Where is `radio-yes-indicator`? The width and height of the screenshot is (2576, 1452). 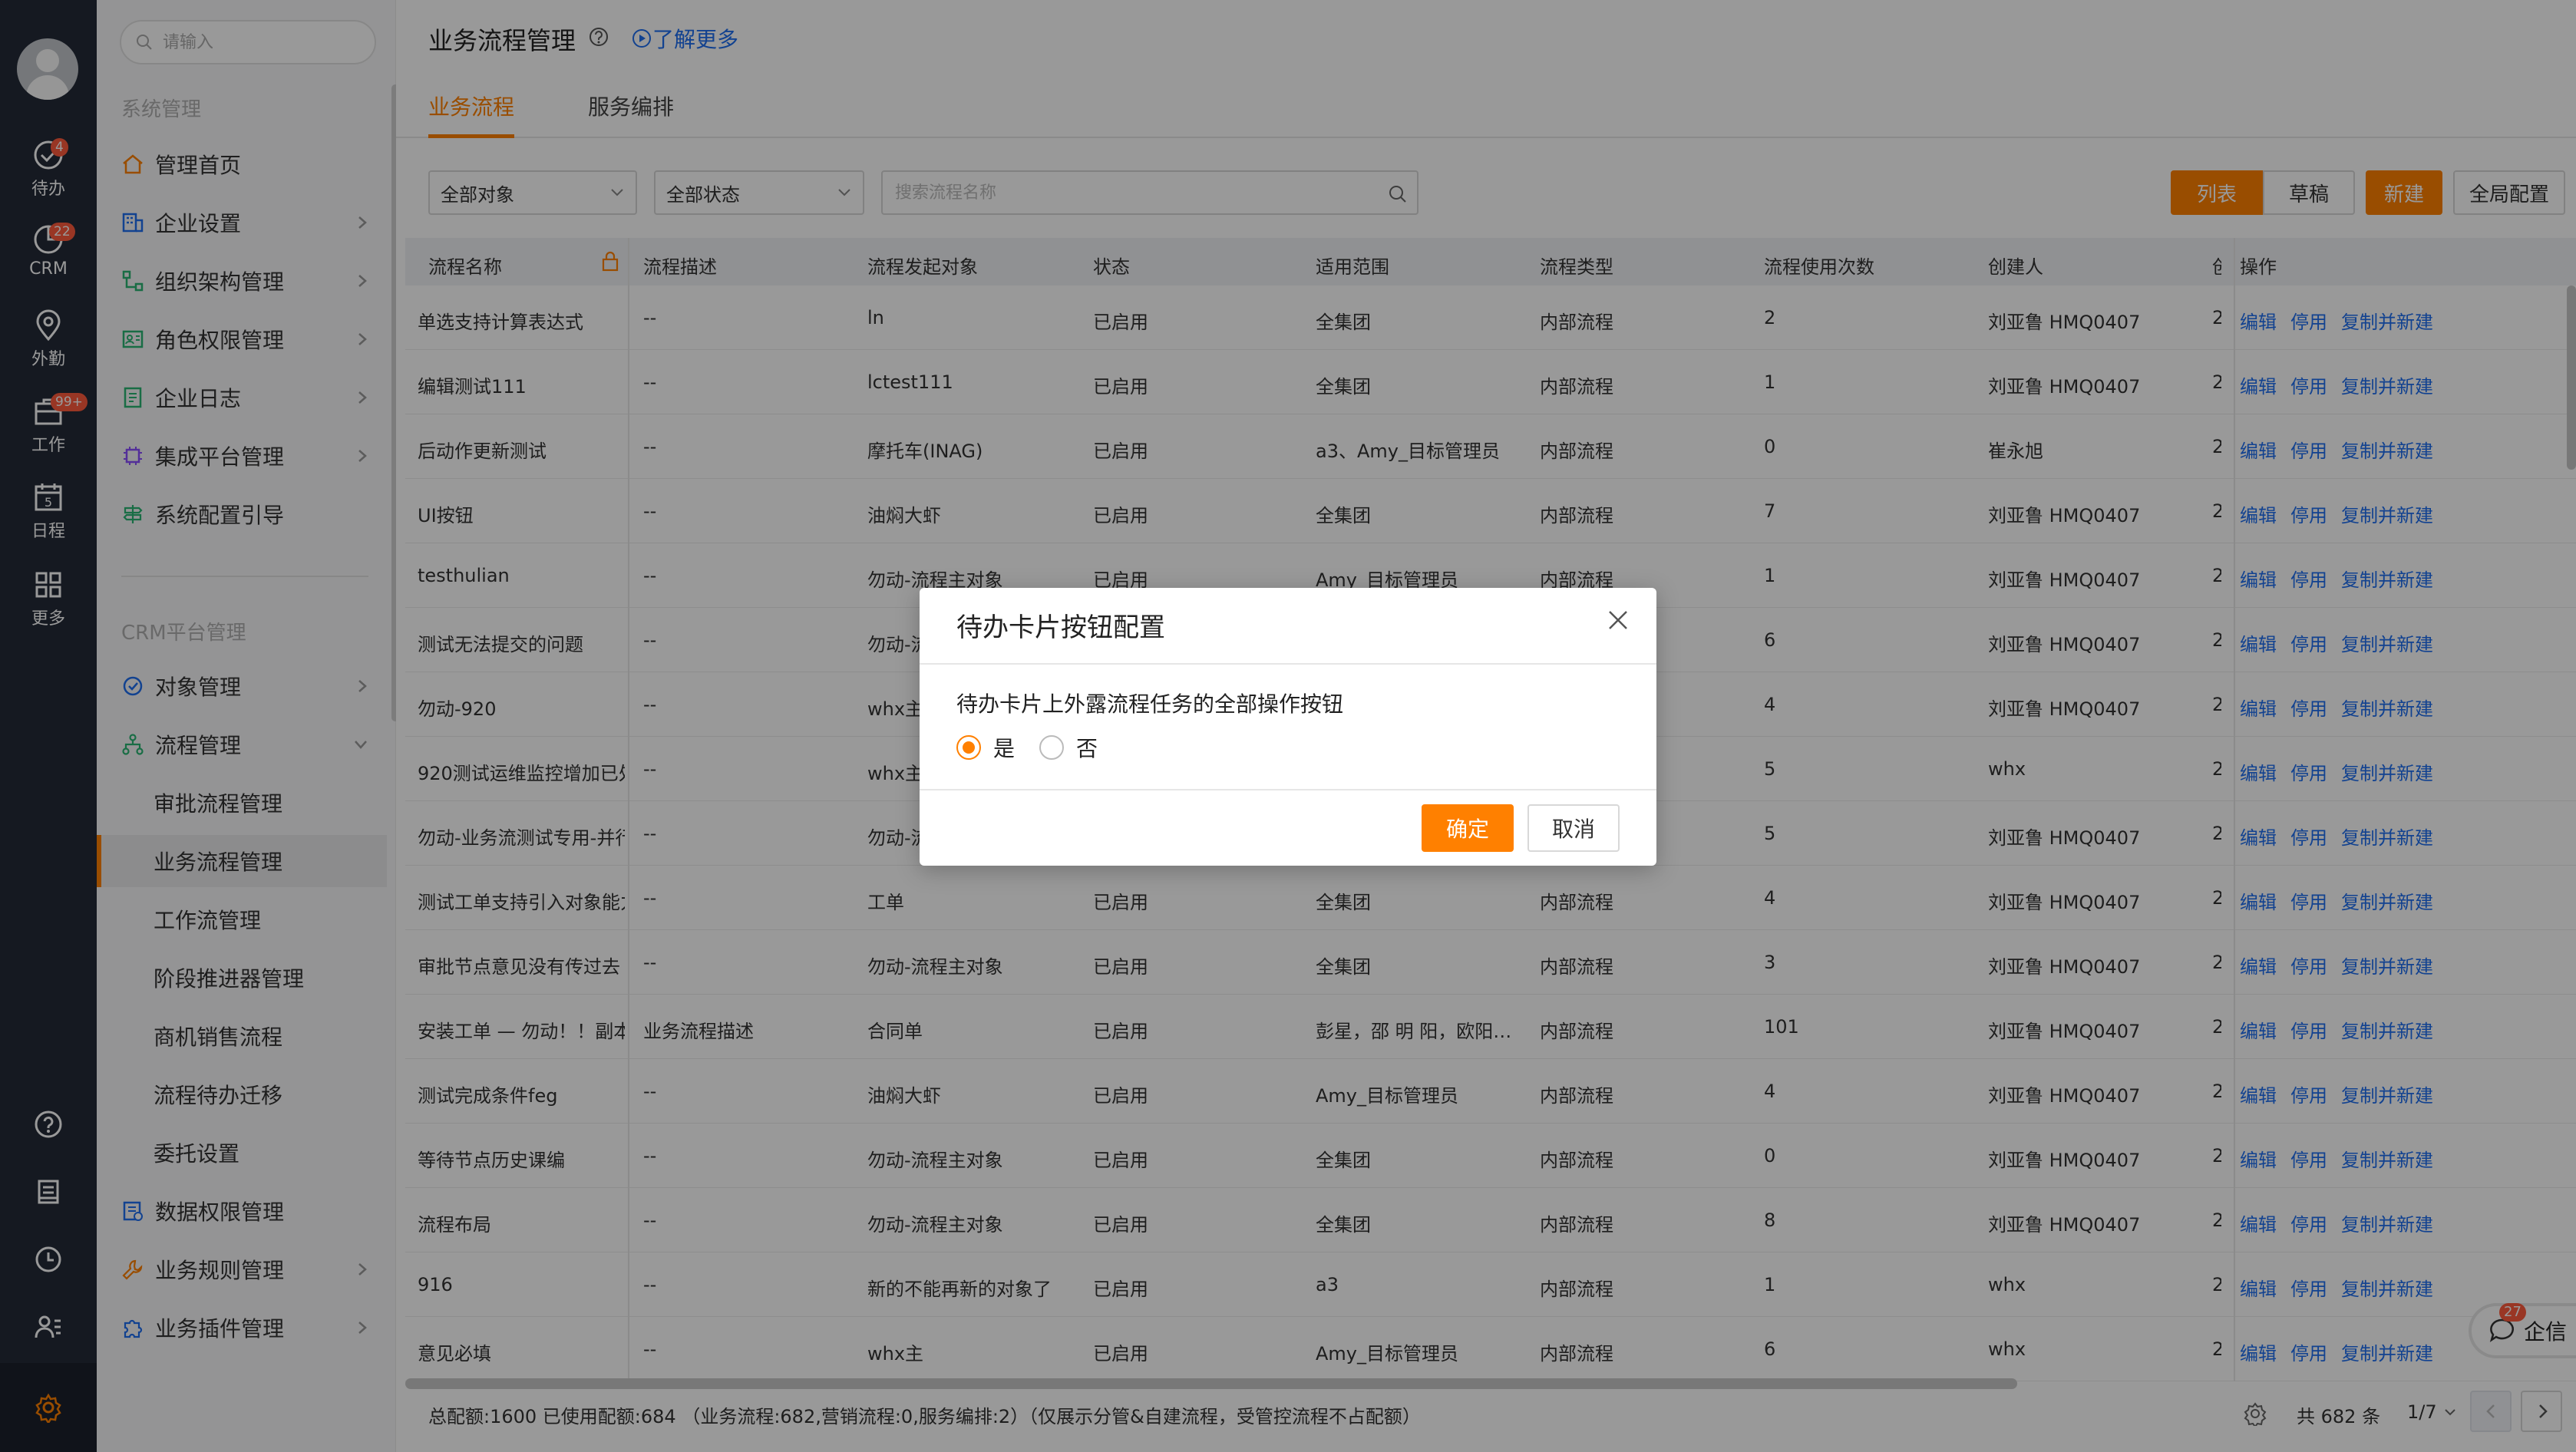 radio-yes-indicator is located at coordinates (968, 747).